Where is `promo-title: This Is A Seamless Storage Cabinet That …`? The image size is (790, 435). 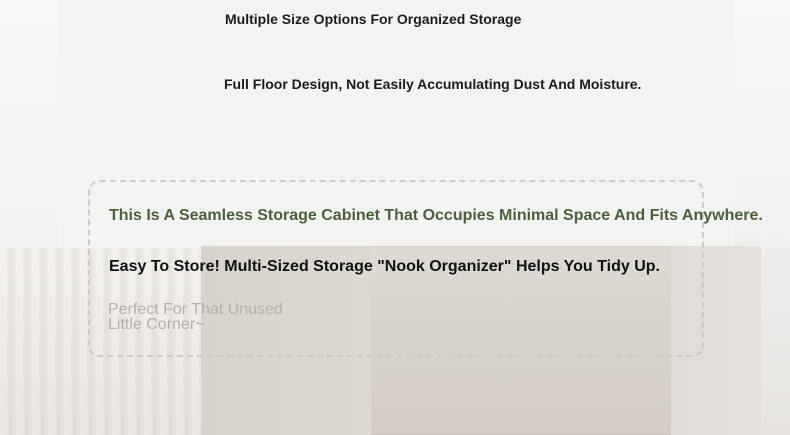
promo-title: This Is A Seamless Storage Cabinet That … is located at coordinates (436, 215).